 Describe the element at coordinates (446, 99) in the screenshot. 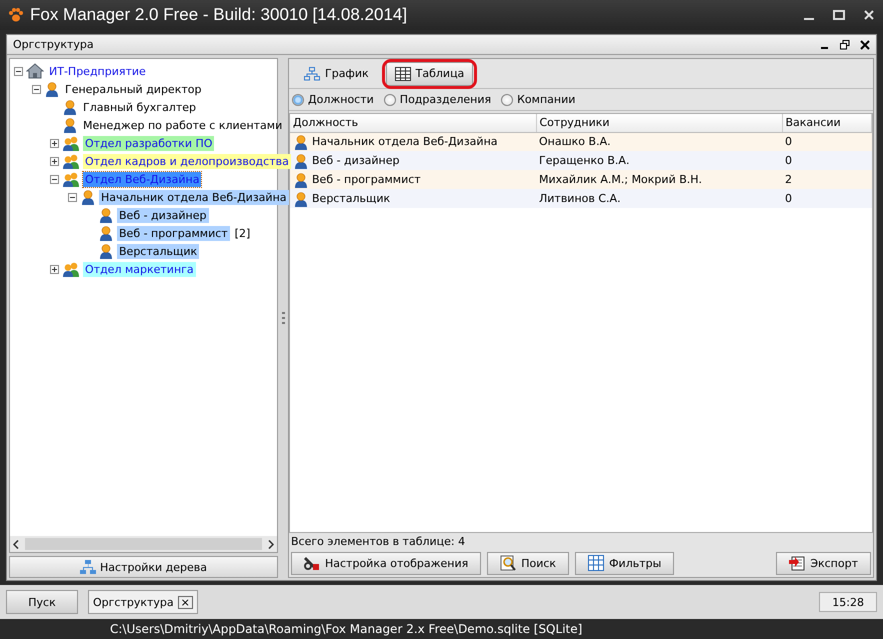

I see `radio-label: Подразделения` at that location.